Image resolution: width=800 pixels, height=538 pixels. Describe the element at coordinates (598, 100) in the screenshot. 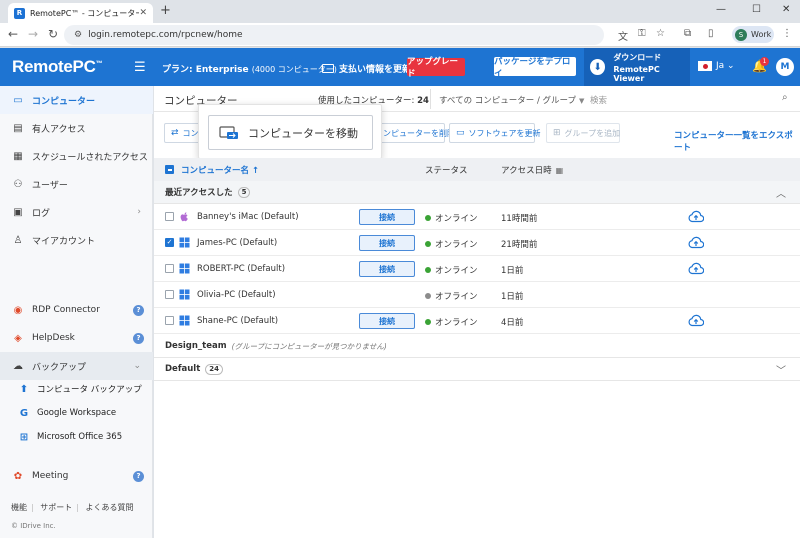

I see `search-input: 検索` at that location.